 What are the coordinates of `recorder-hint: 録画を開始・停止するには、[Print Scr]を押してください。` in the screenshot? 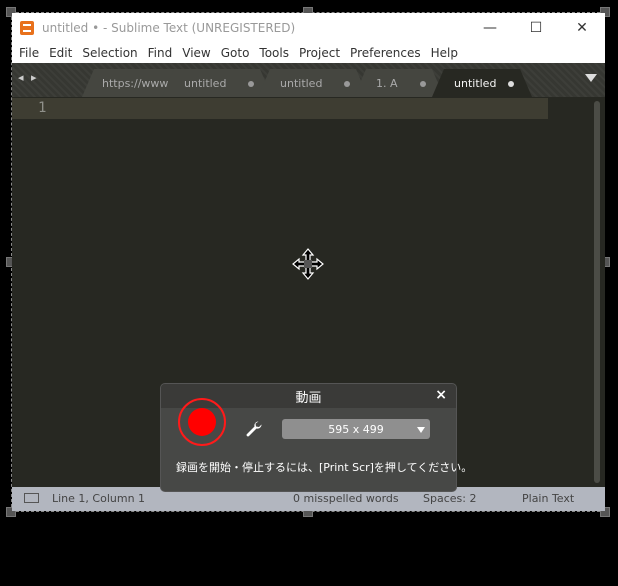 It's located at (324, 467).